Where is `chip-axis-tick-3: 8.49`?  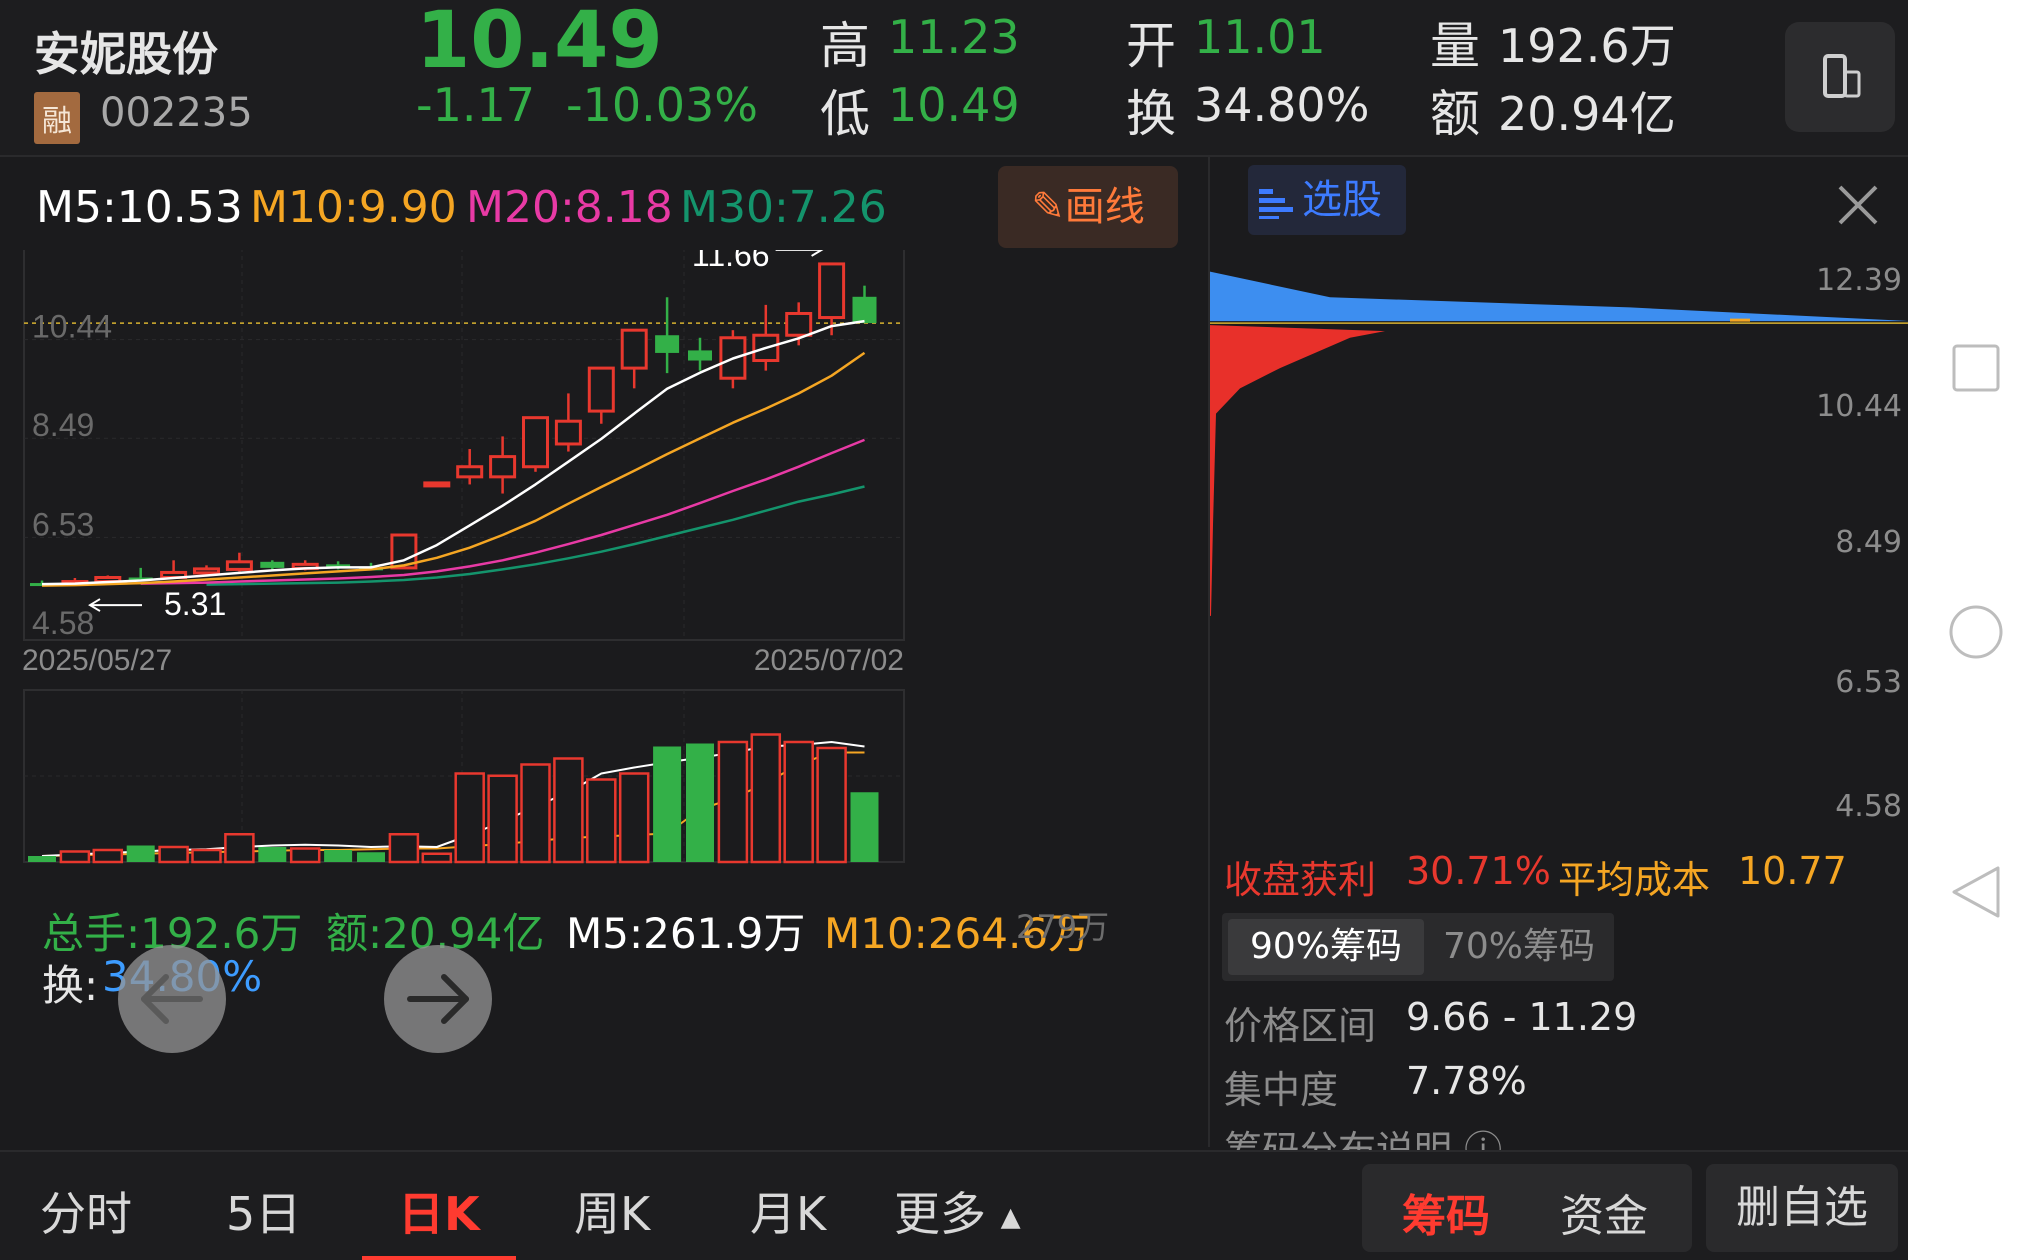 chip-axis-tick-3: 8.49 is located at coordinates (1868, 542).